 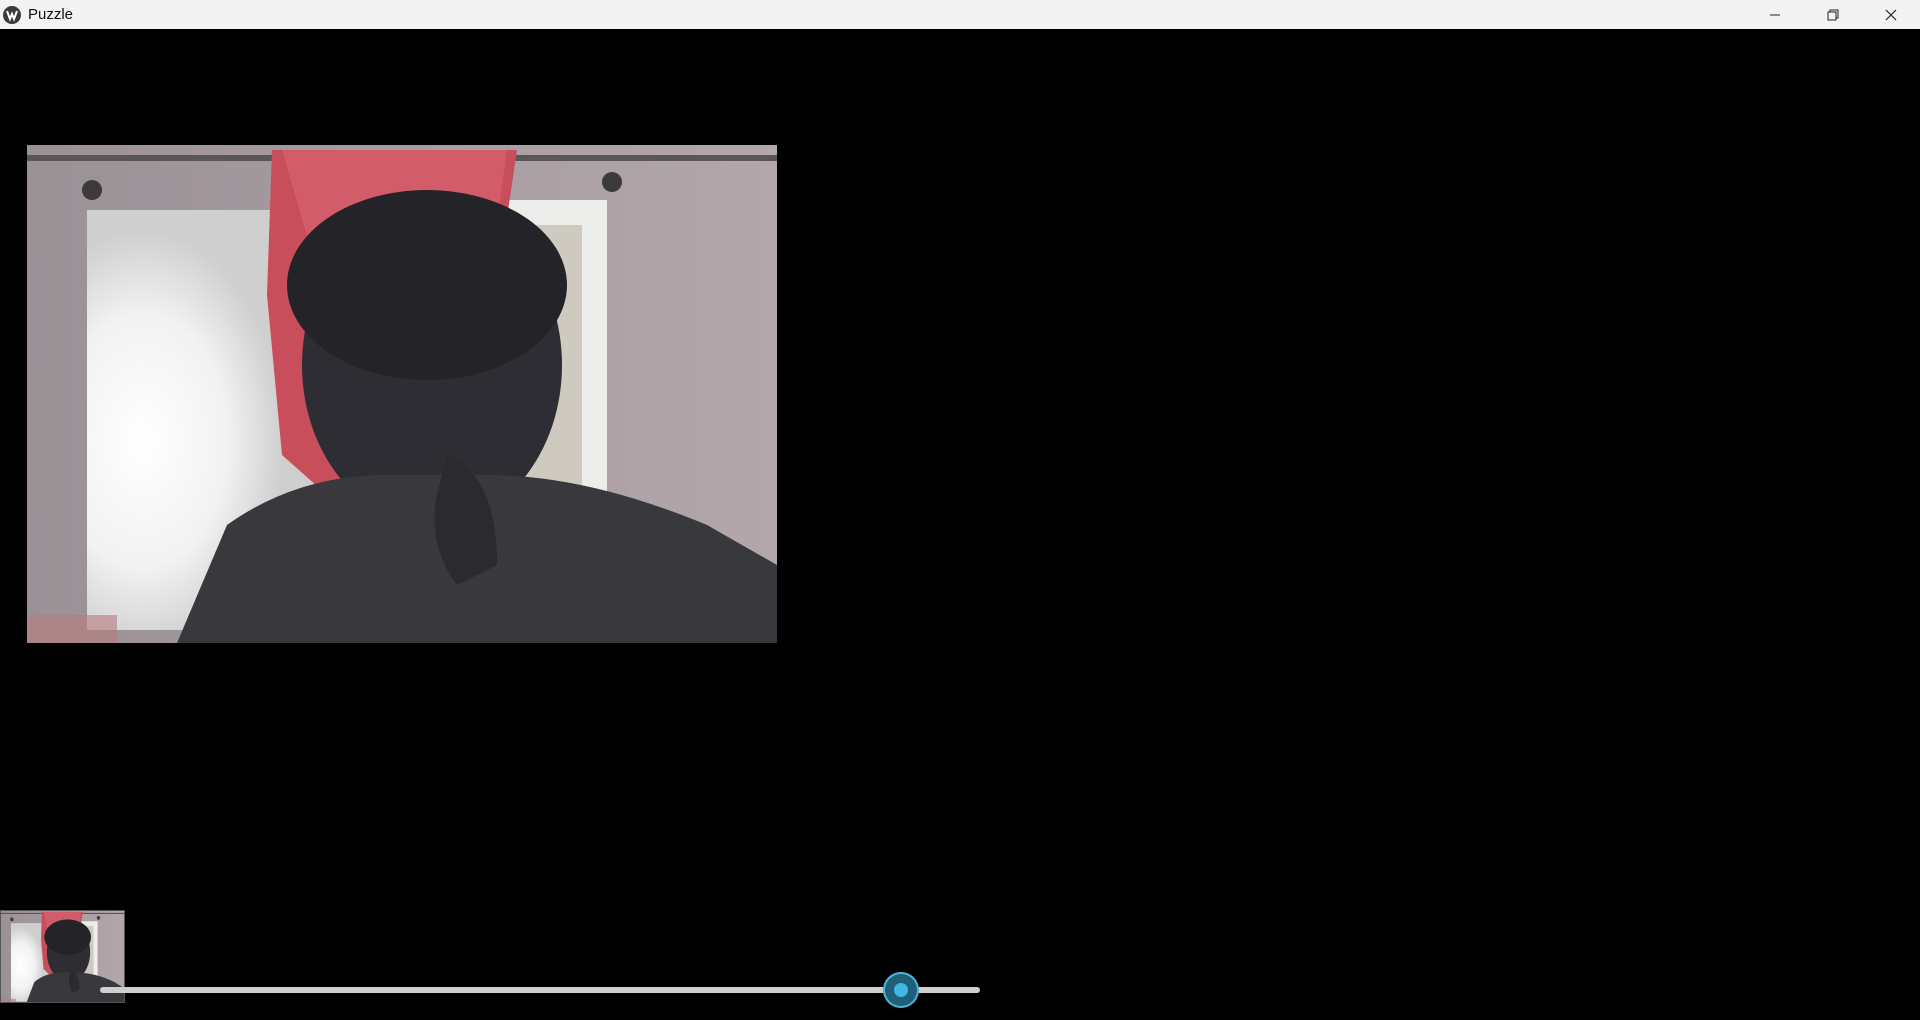 I want to click on window-title: Puzzle, so click(x=51, y=14).